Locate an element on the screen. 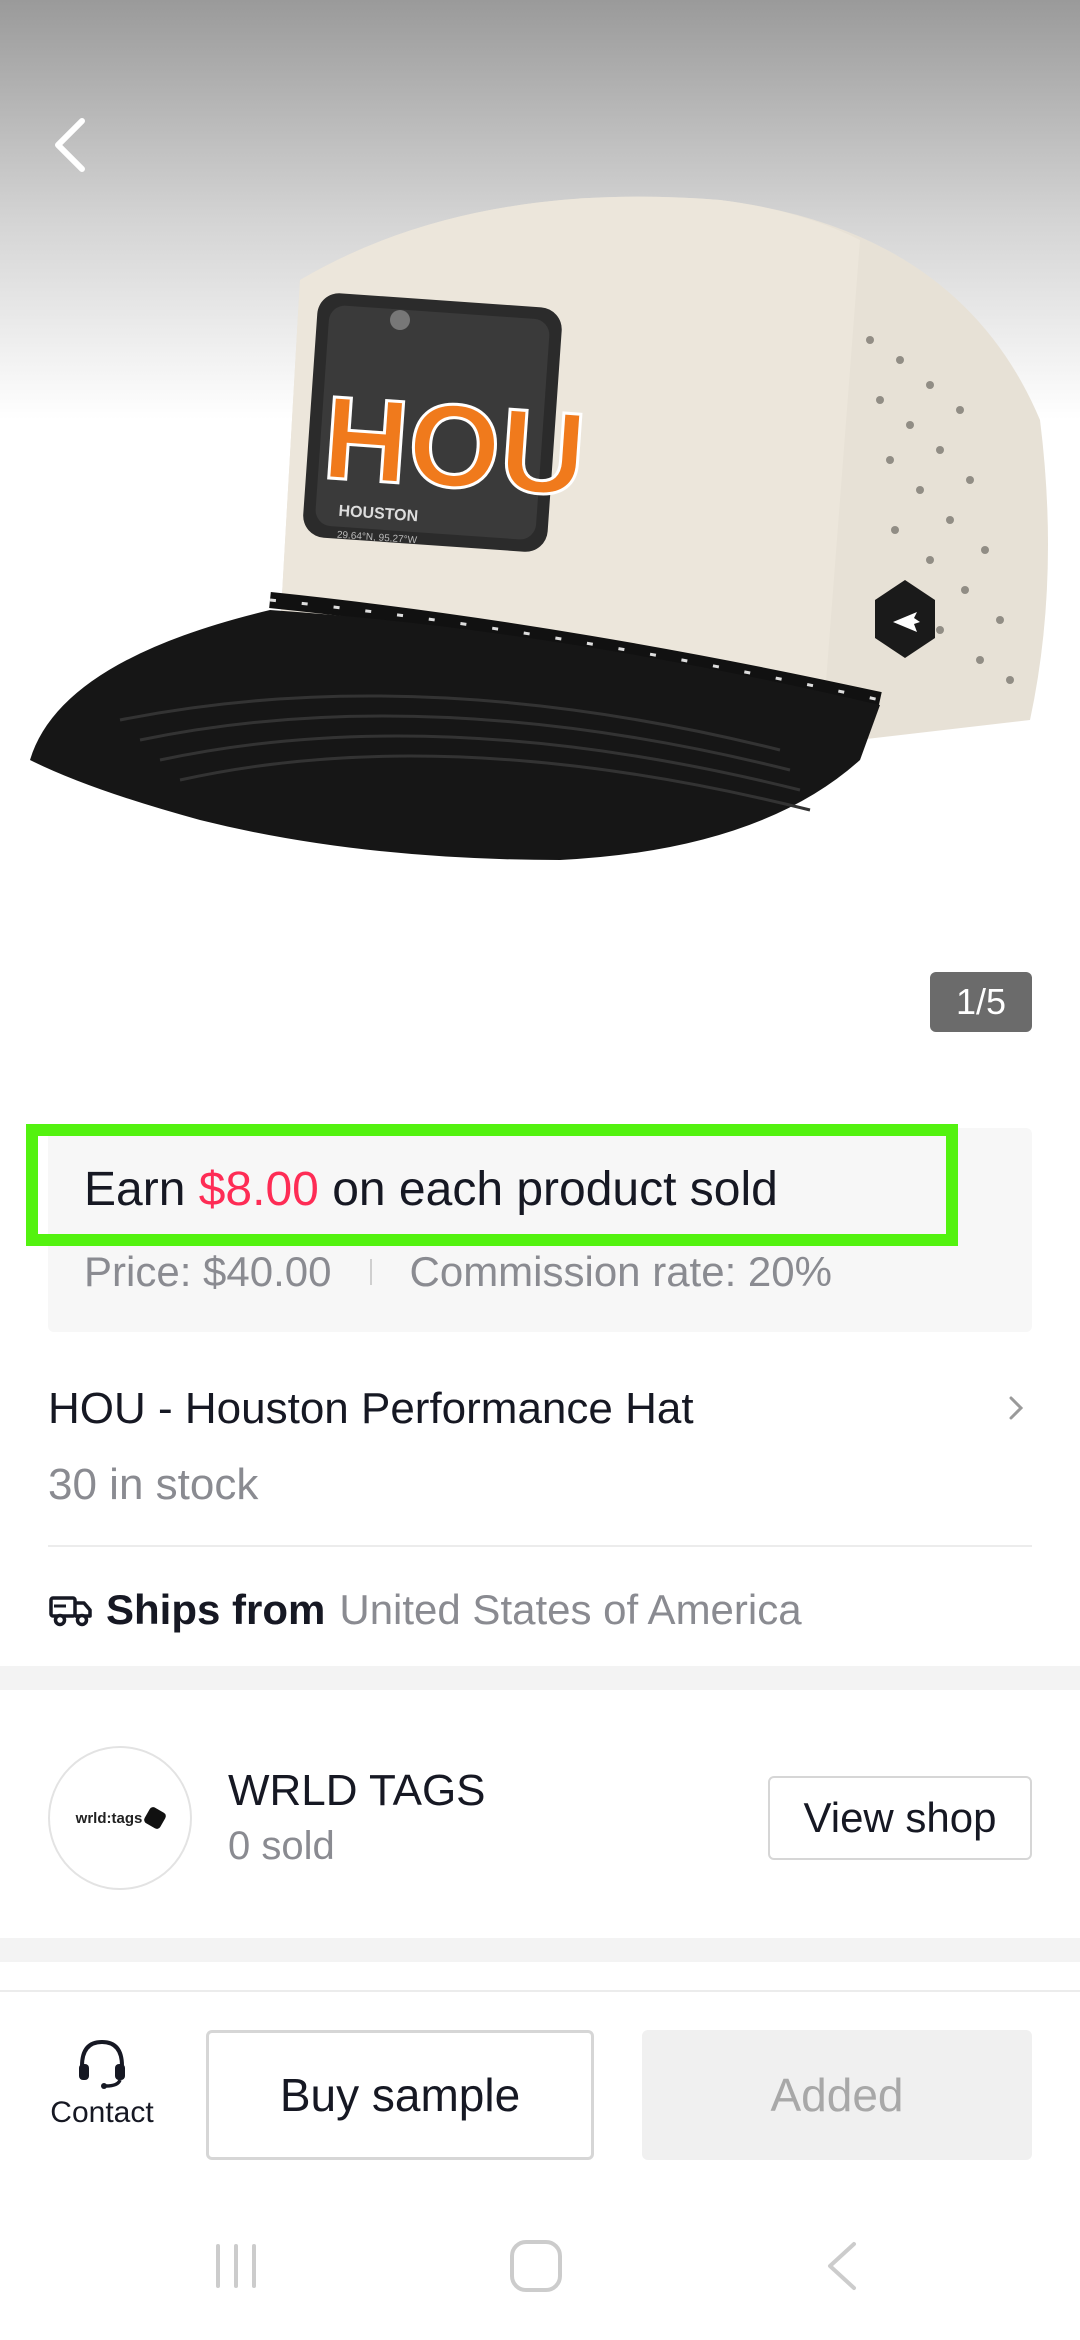 Image resolution: width=1080 pixels, height=2340 pixels. headset-icon is located at coordinates (102, 2064).